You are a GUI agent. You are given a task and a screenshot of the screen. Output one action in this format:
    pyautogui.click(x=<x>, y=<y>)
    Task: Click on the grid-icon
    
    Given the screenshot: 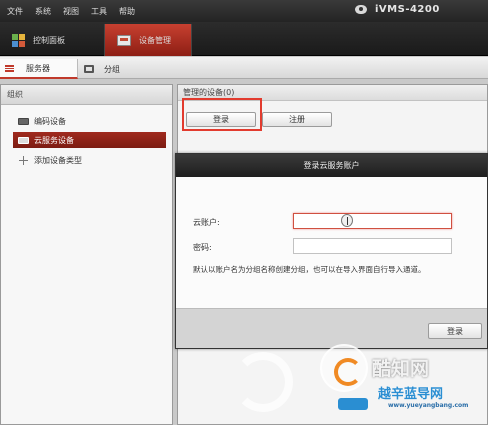 What is the action you would take?
    pyautogui.click(x=18, y=40)
    